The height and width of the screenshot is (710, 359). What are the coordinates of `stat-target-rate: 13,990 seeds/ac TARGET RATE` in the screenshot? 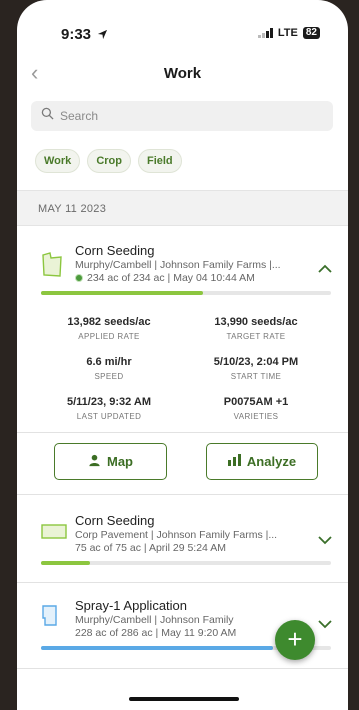 It's located at (256, 328).